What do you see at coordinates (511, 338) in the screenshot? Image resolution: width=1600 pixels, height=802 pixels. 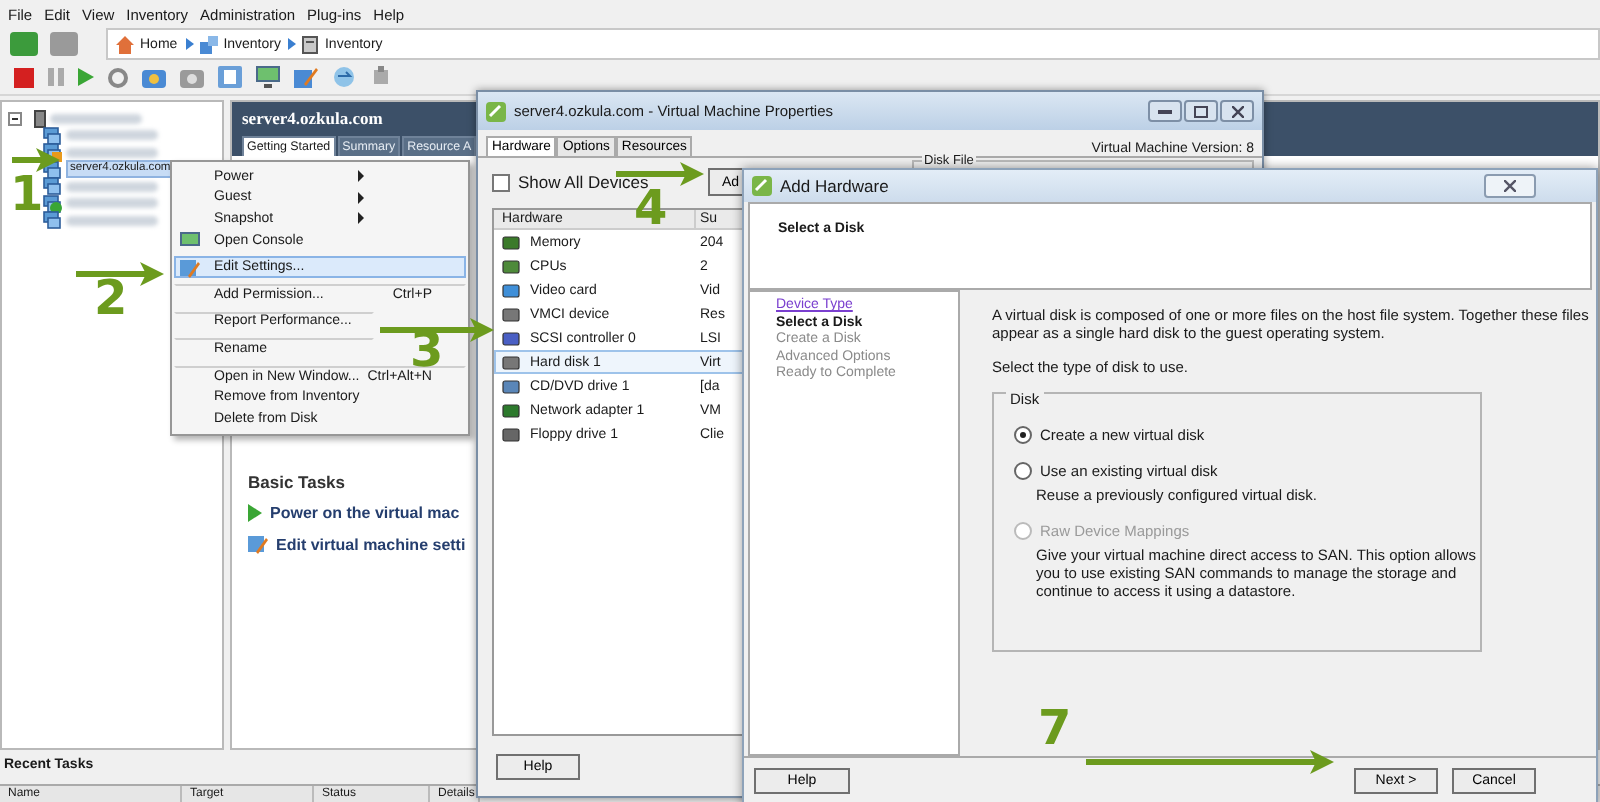 I see `controller-icon` at bounding box center [511, 338].